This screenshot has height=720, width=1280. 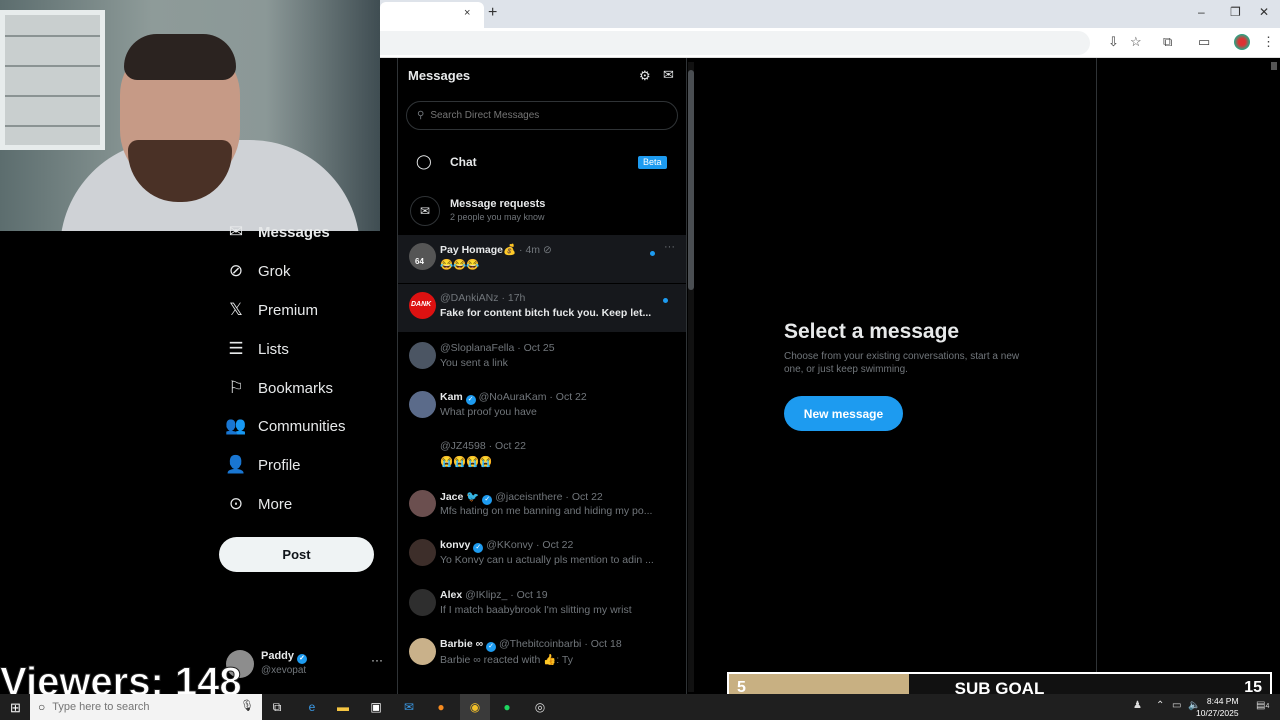 What do you see at coordinates (735, 43) in the screenshot?
I see `address-bar` at bounding box center [735, 43].